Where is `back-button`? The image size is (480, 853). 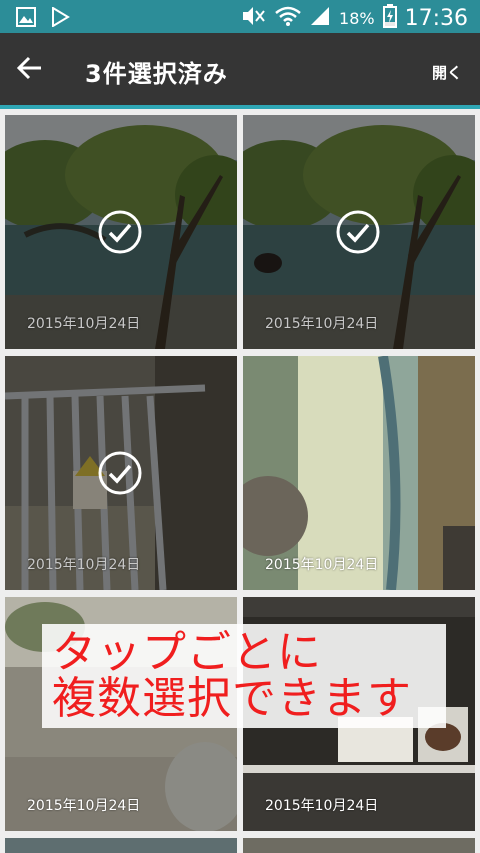 back-button is located at coordinates (30, 68).